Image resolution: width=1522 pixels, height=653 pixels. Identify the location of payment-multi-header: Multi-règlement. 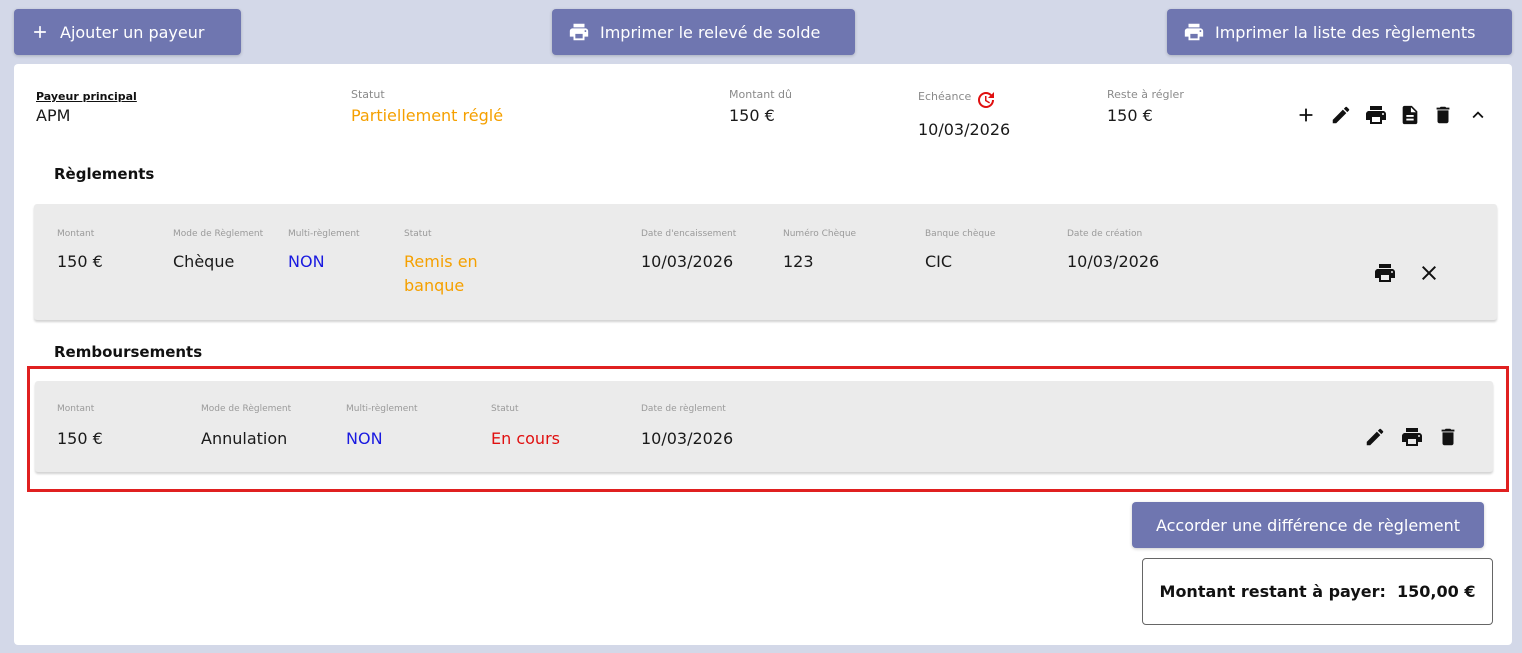
(324, 234).